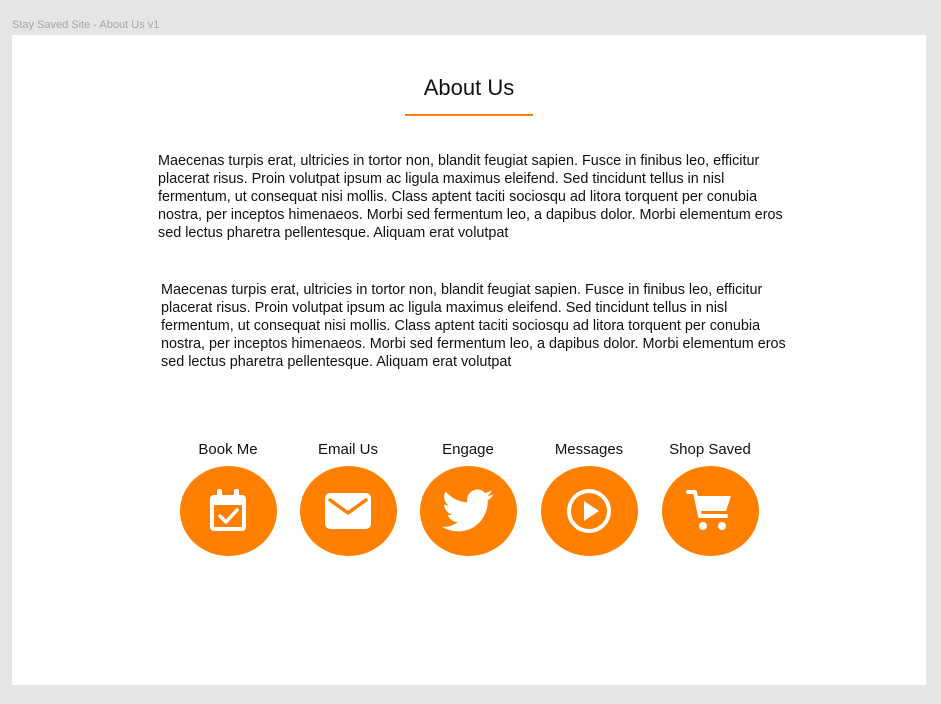 The image size is (941, 704). I want to click on action-label-email-us: Email Us, so click(347, 449).